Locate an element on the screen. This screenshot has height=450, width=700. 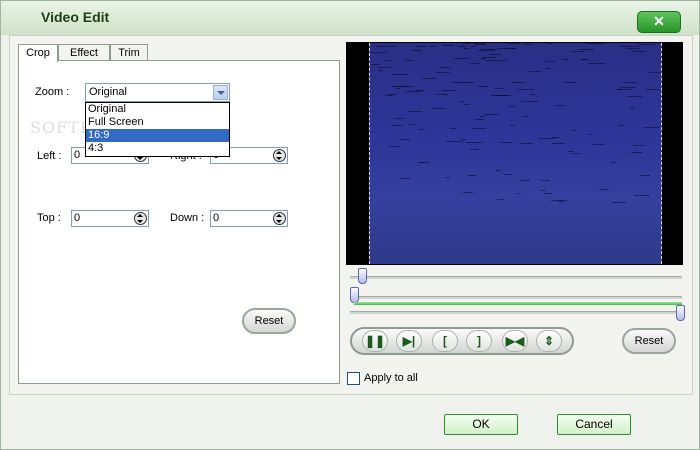
tab-crop: Crop is located at coordinates (38, 53).